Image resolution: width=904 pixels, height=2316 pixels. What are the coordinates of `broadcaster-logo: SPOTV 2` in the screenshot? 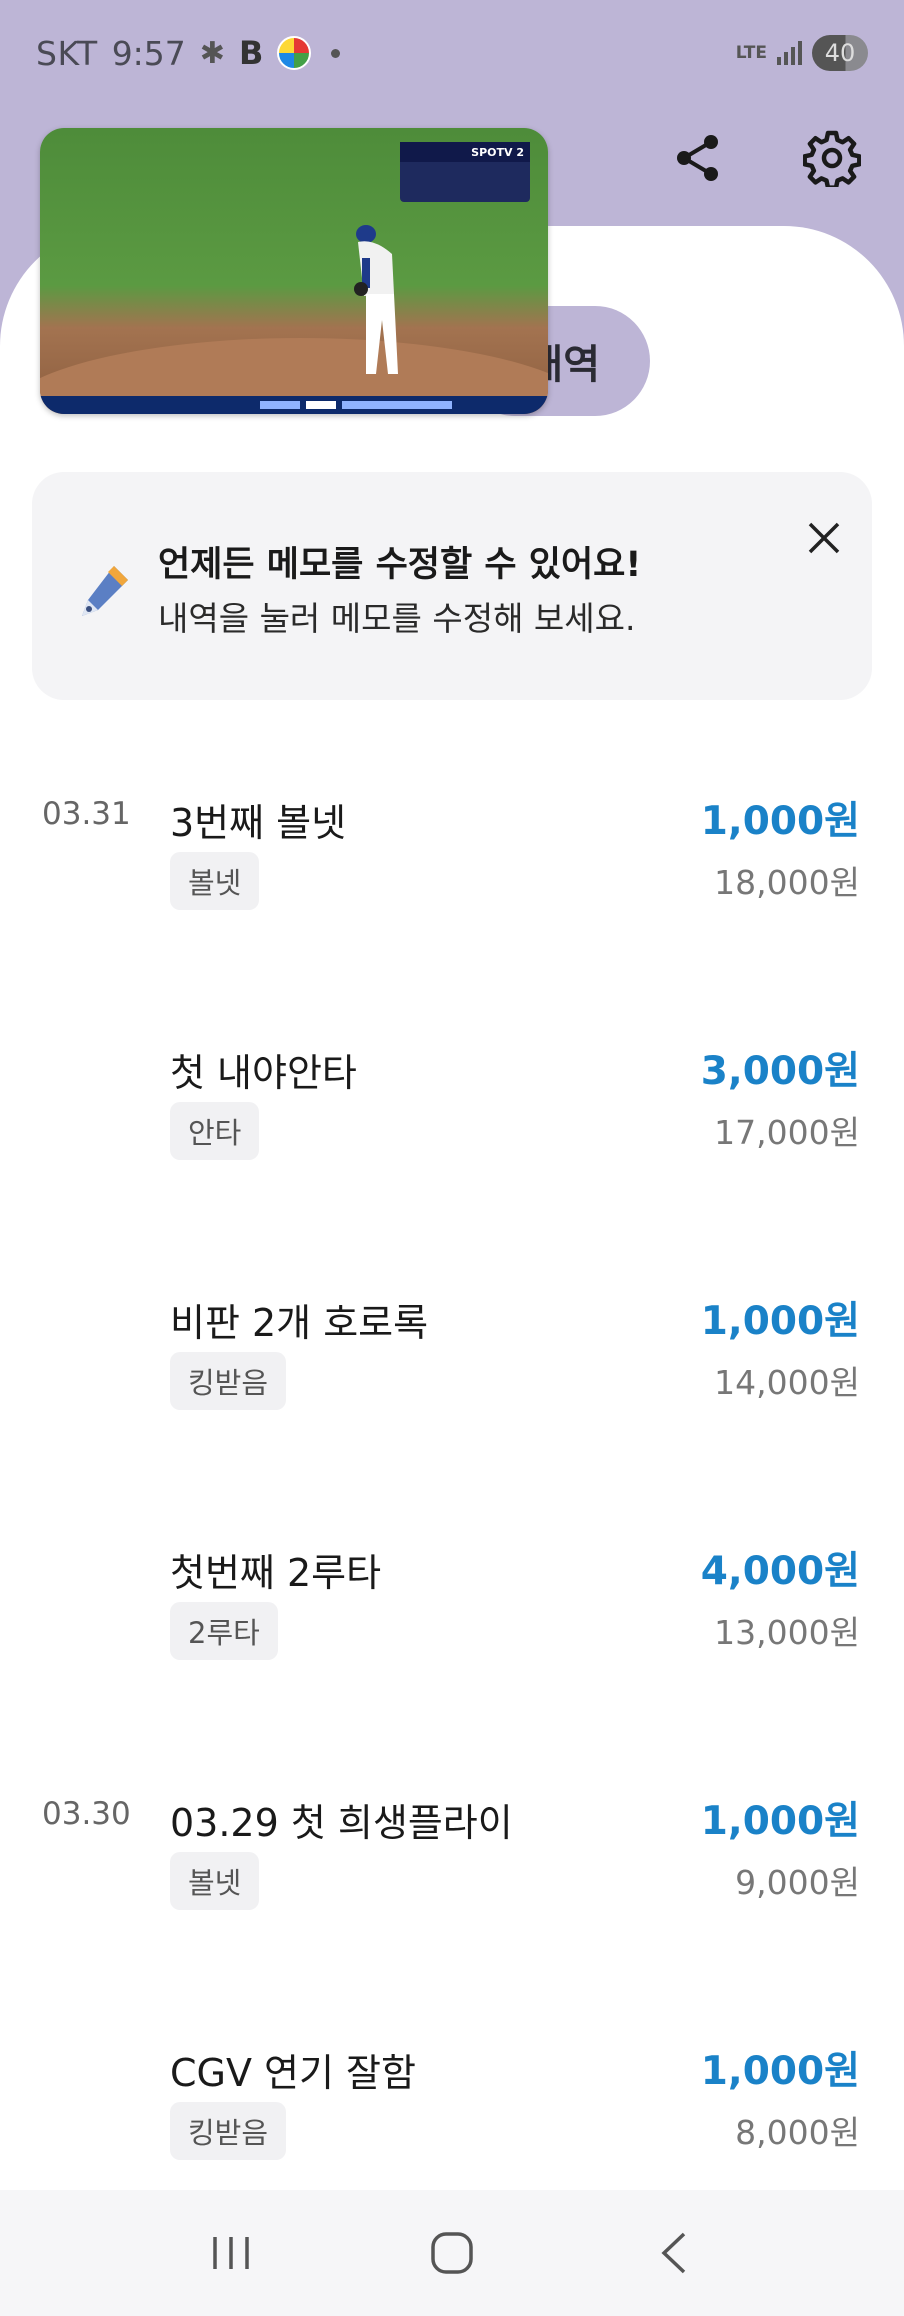 It's located at (465, 152).